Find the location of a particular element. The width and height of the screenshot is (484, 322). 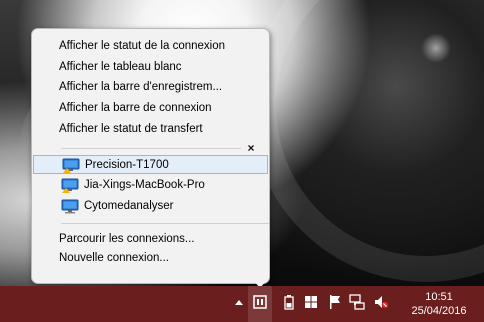

battery-icon is located at coordinates (289, 302).